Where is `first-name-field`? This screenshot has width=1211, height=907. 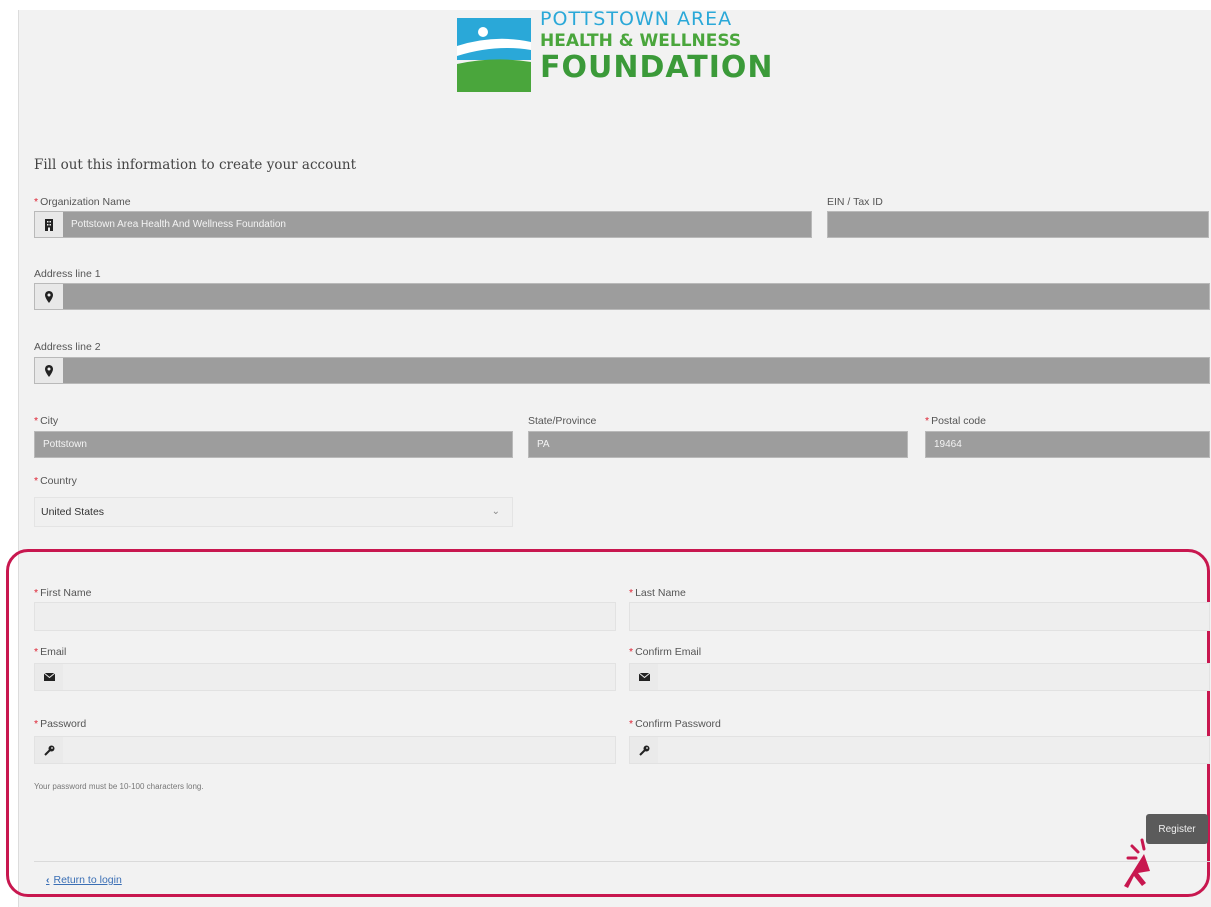 first-name-field is located at coordinates (325, 616).